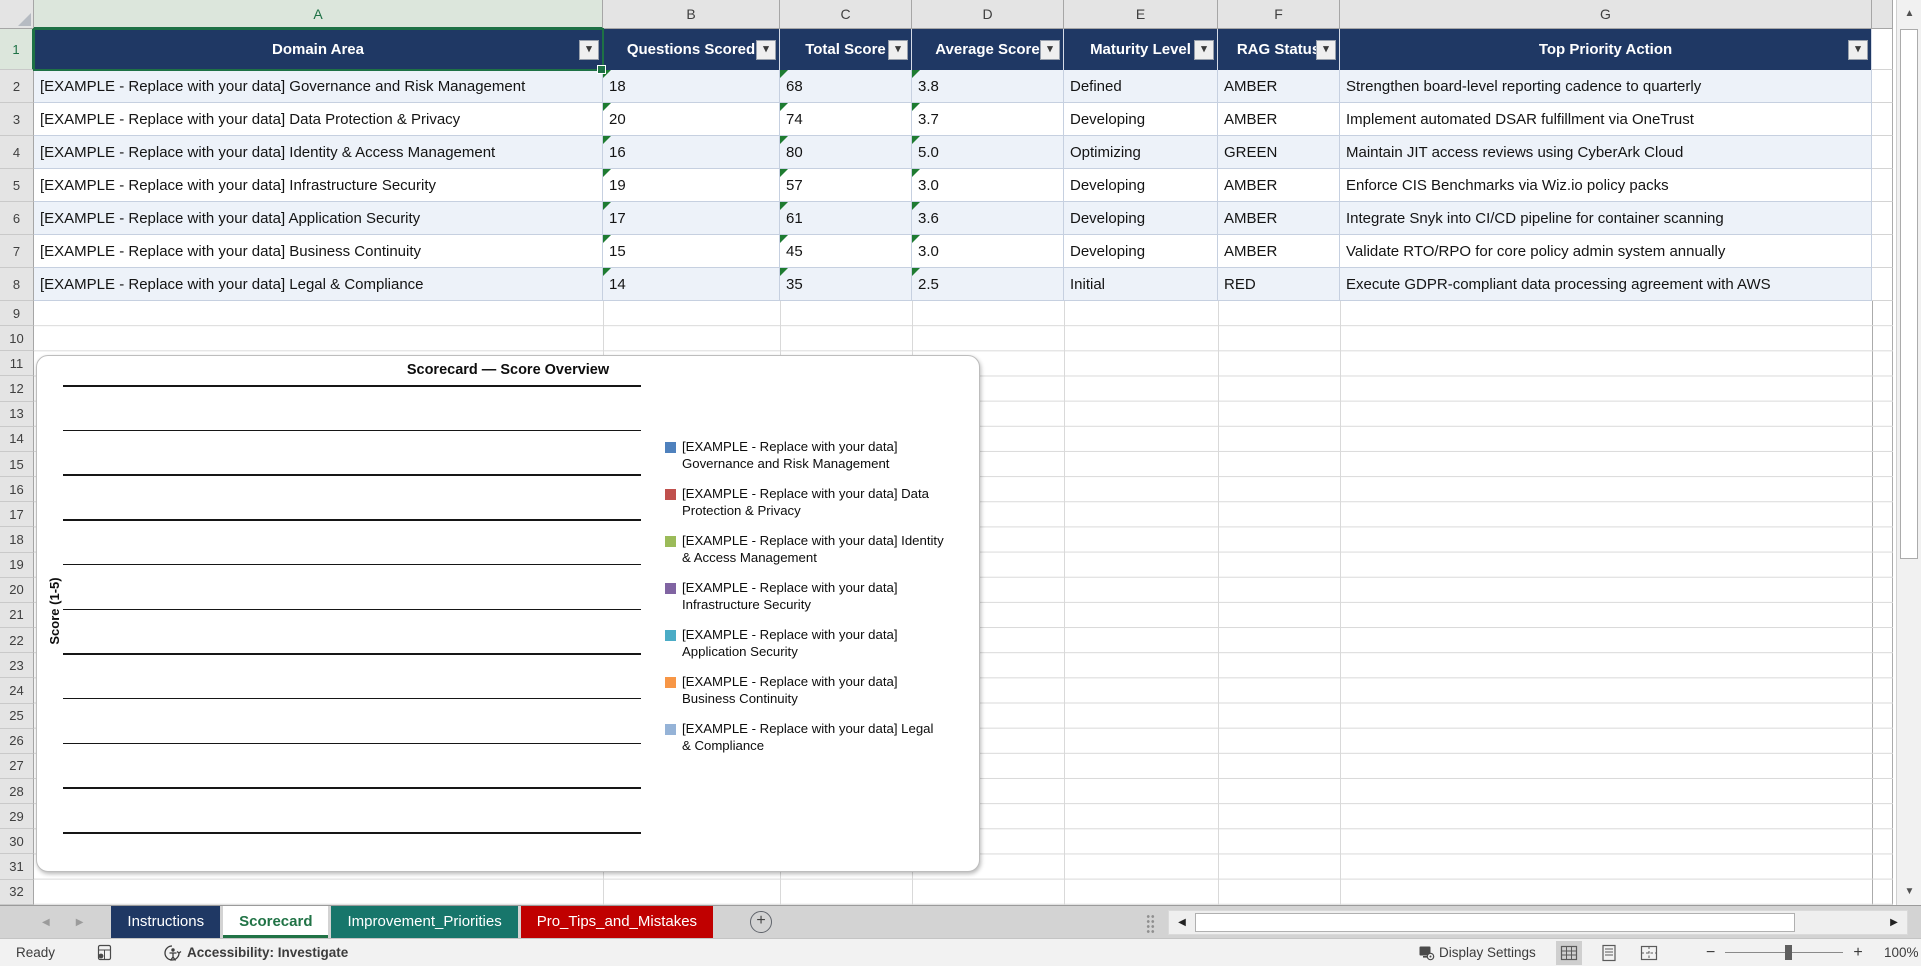 The height and width of the screenshot is (966, 1921). What do you see at coordinates (17, 565) in the screenshot?
I see `row-number: 19` at bounding box center [17, 565].